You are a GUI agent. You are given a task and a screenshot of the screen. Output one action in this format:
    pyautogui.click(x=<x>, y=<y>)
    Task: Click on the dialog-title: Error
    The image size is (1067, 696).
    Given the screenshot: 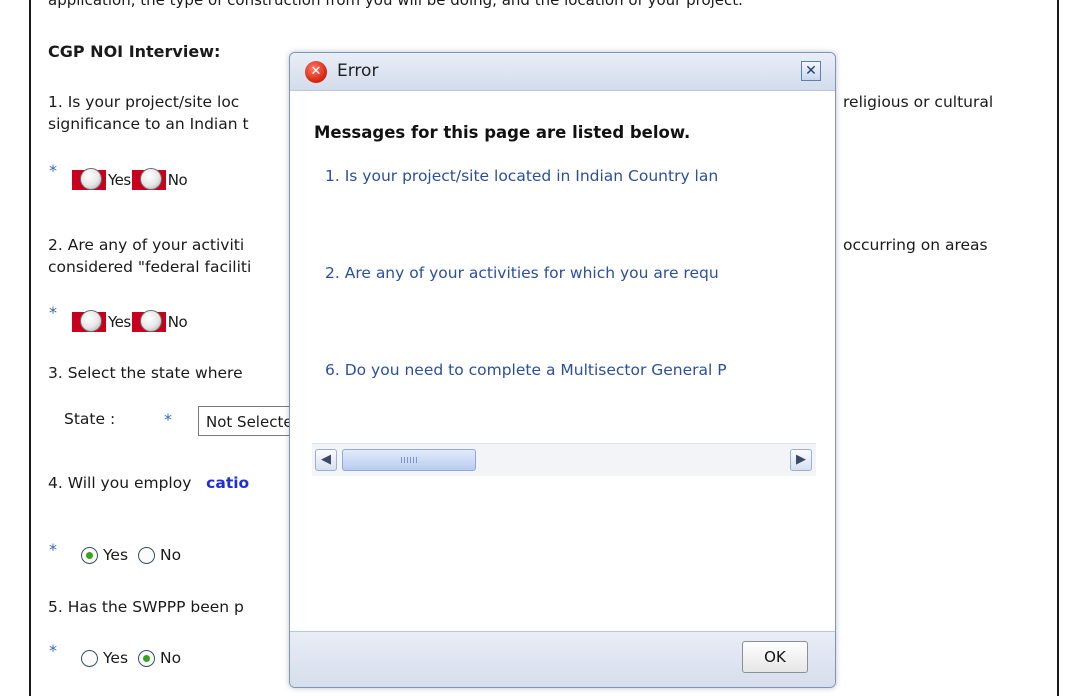 What is the action you would take?
    pyautogui.click(x=358, y=71)
    